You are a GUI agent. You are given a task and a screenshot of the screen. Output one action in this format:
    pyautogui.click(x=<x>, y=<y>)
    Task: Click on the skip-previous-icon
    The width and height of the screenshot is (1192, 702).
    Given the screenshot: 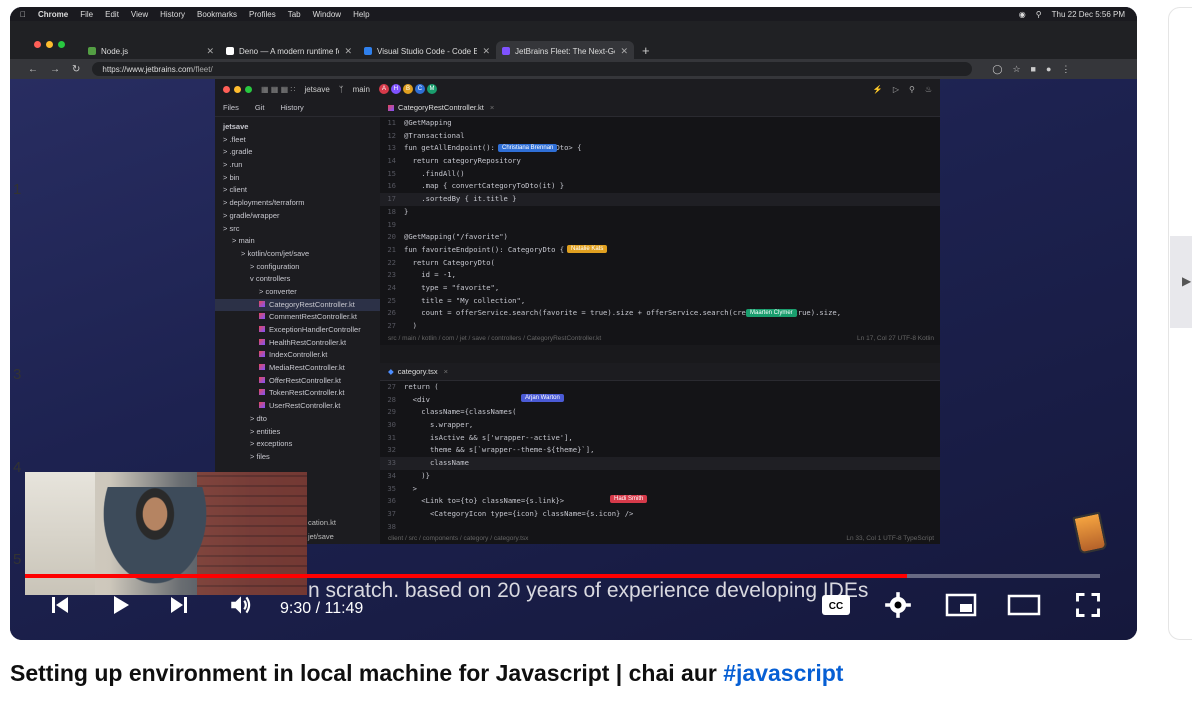 What is the action you would take?
    pyautogui.click(x=60, y=605)
    